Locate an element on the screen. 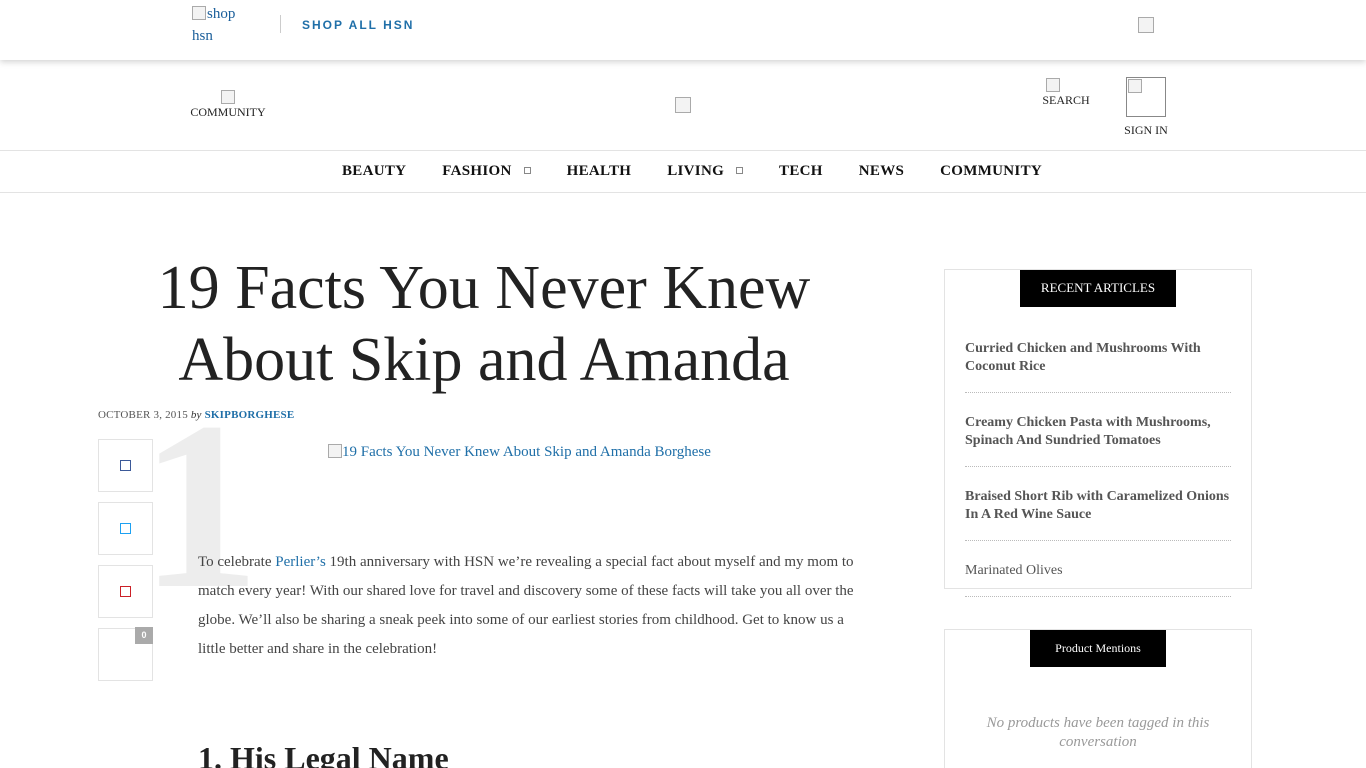  nav-label: FASHION is located at coordinates (477, 171).